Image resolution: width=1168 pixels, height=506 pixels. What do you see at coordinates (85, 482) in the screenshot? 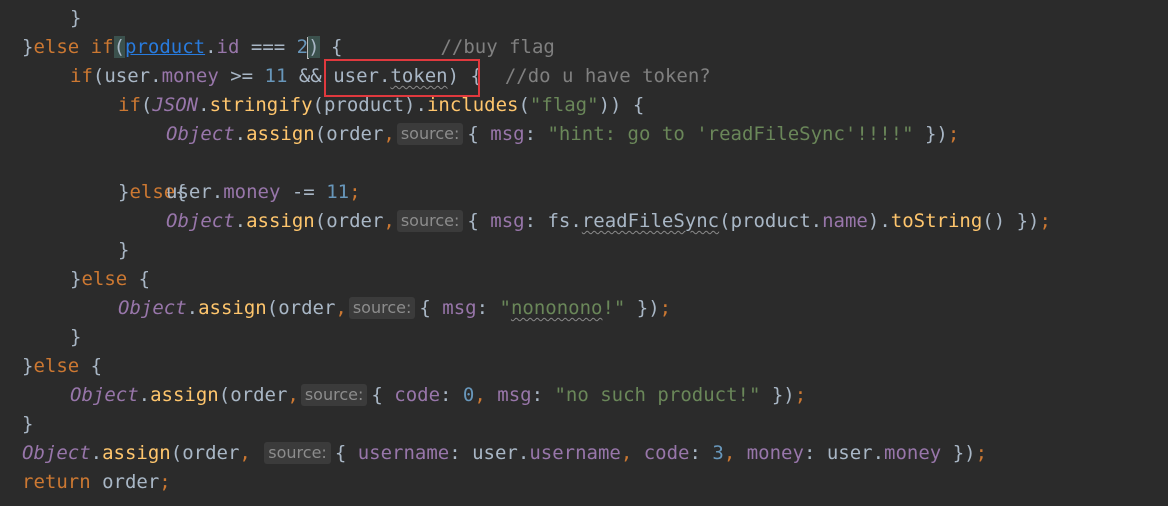
I see `code-line-17: return order;` at bounding box center [85, 482].